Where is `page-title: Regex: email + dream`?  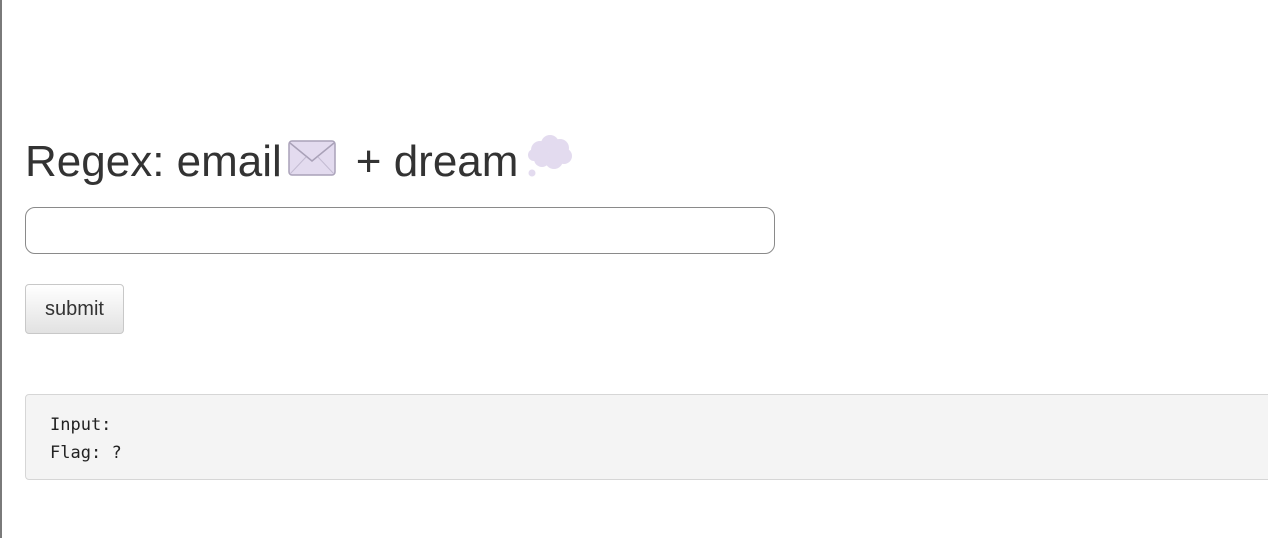 page-title: Regex: email + dream is located at coordinates (299, 162).